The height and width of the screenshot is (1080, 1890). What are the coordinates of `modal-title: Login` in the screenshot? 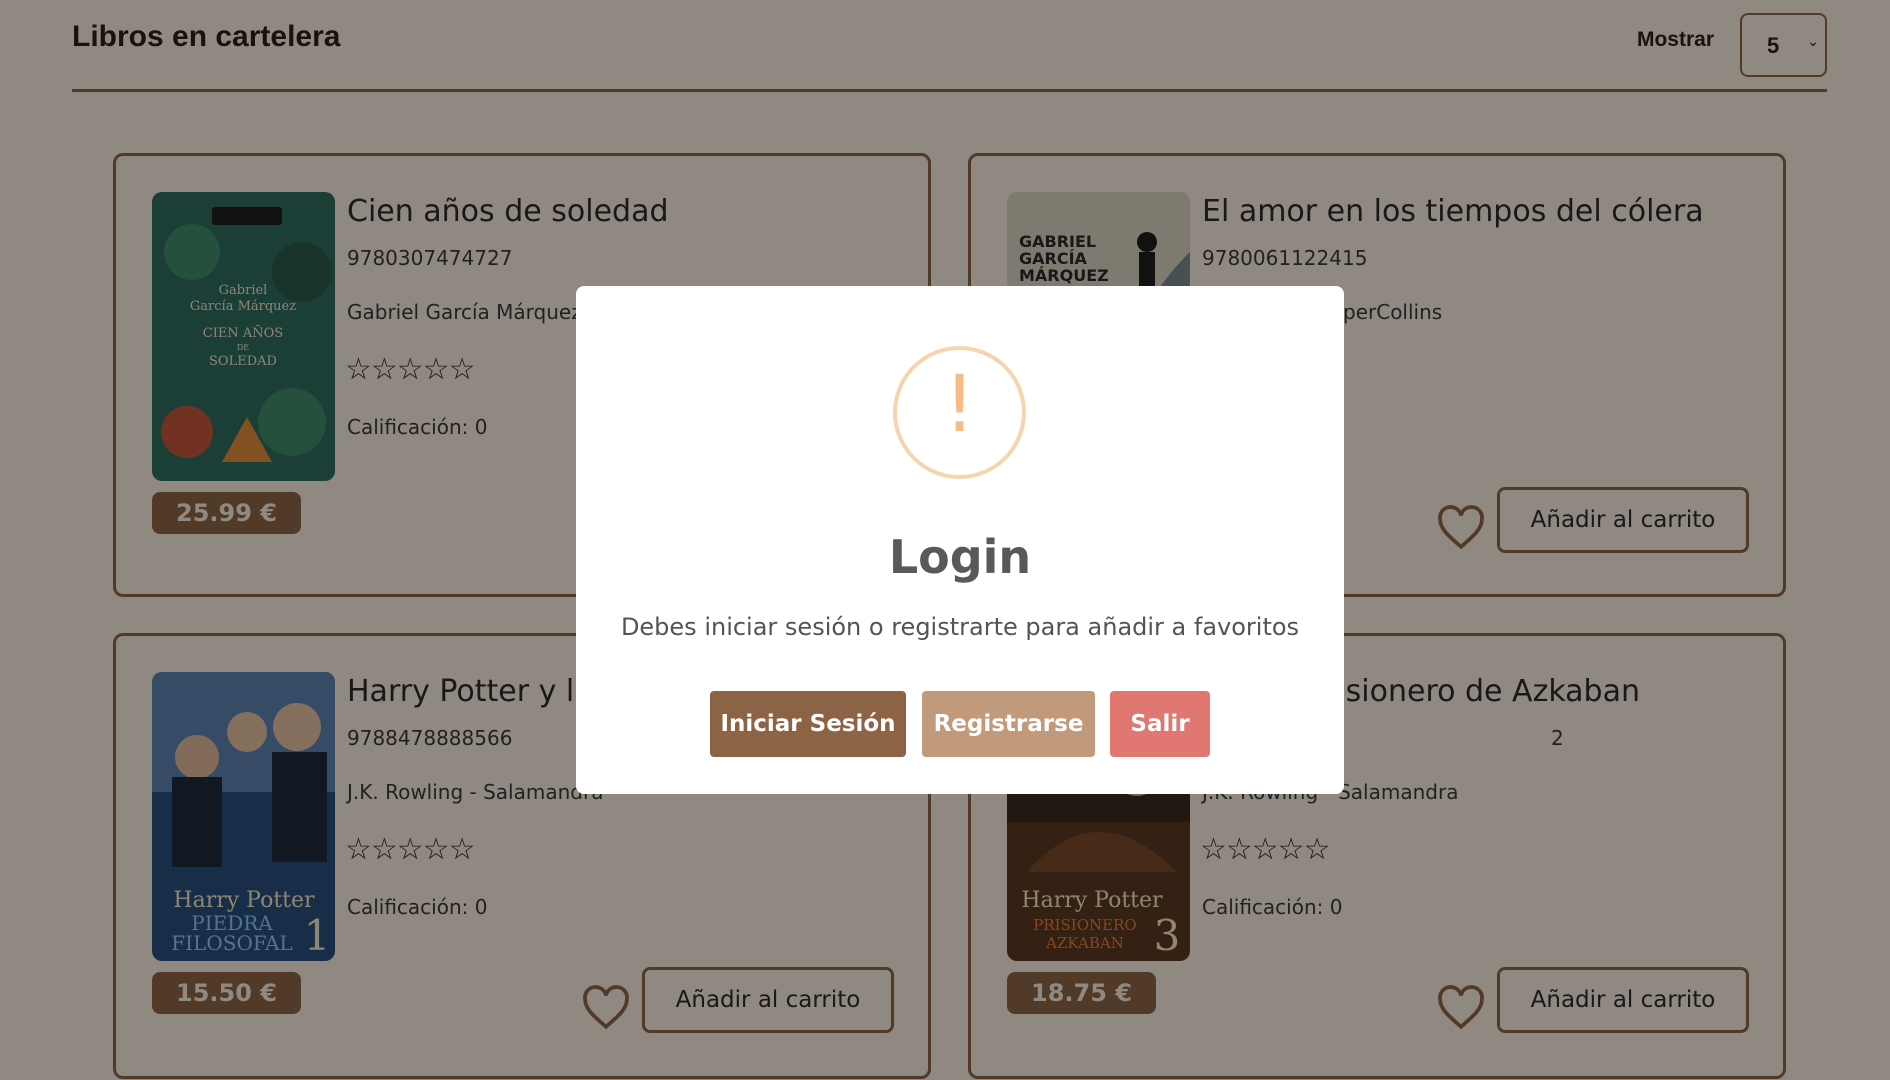 It's located at (960, 557).